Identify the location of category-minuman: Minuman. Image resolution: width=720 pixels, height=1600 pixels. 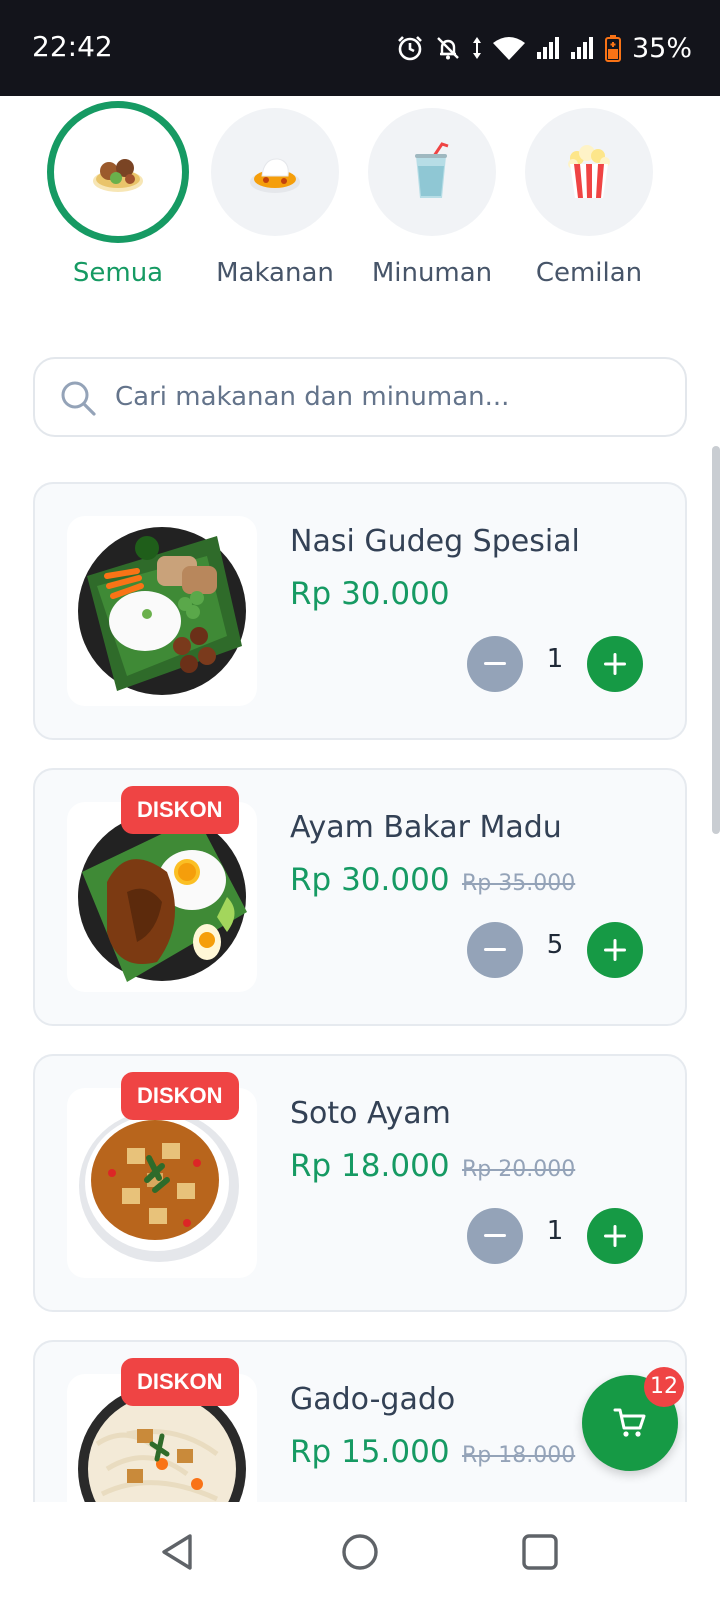
(432, 198).